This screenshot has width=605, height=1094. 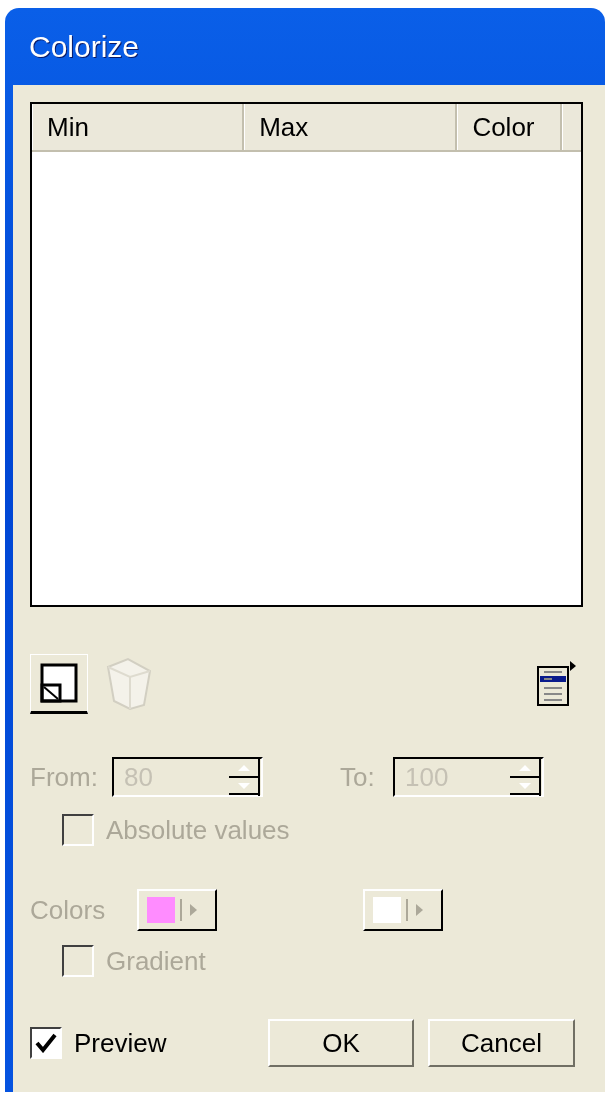 What do you see at coordinates (509, 127) in the screenshot?
I see `column-header: Color` at bounding box center [509, 127].